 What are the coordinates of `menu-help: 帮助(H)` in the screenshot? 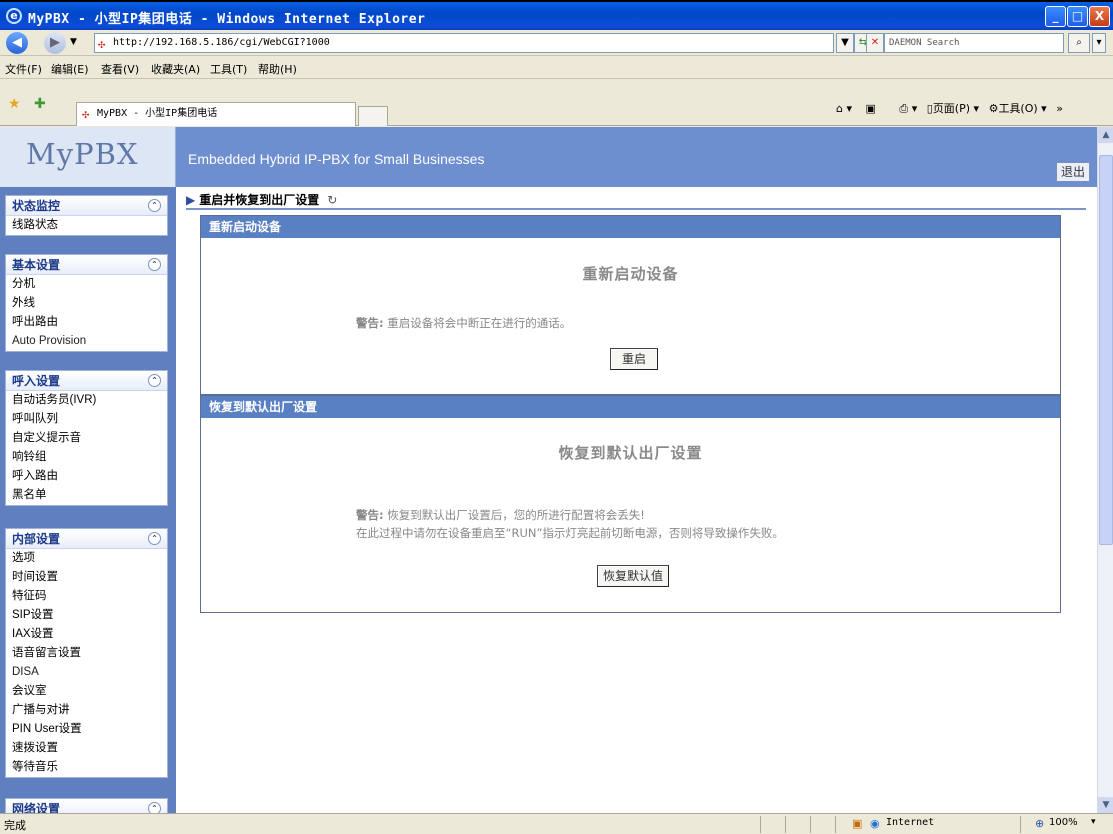 It's located at (277, 69).